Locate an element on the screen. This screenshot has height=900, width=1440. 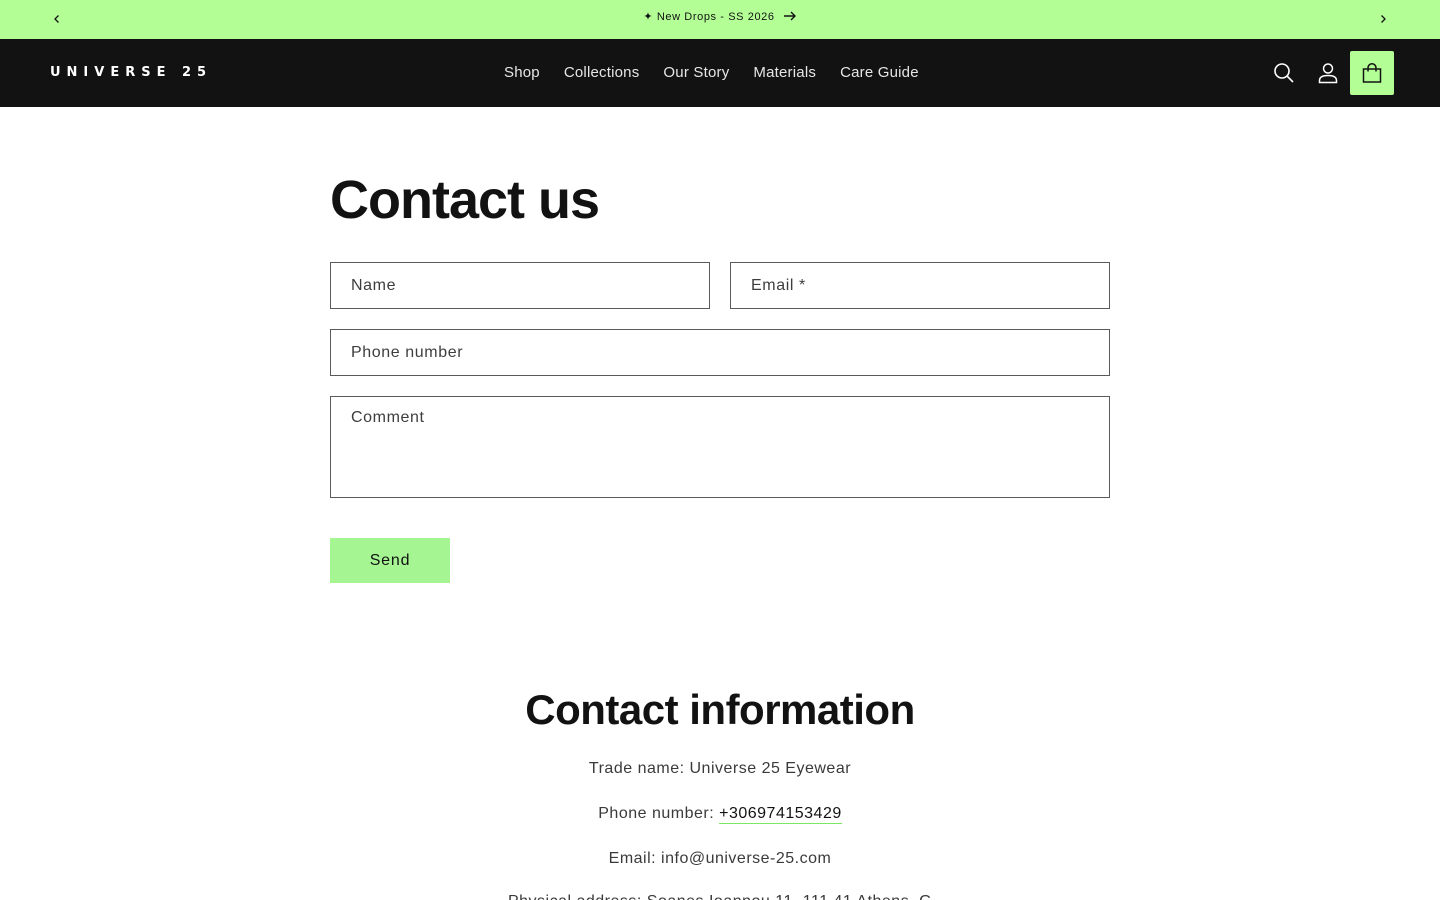
nav-item-our-story: Our Story is located at coordinates (696, 73).